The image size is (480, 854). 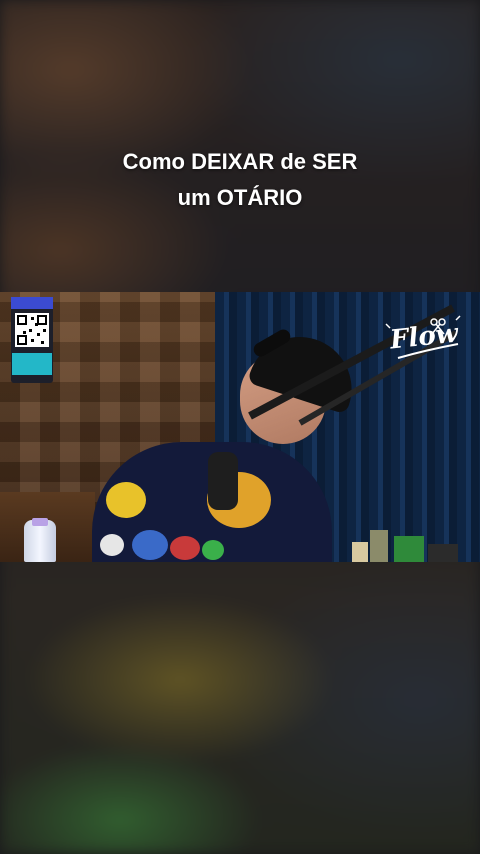 I want to click on qr-code-icon, so click(x=32, y=330).